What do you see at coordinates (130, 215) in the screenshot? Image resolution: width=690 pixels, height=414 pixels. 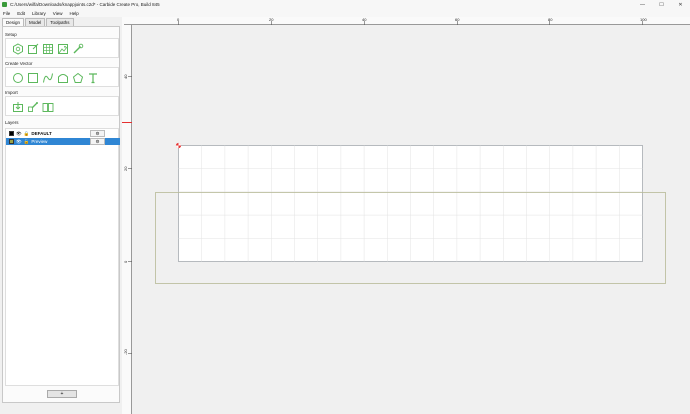 I see `ruler-ticks-left` at bounding box center [130, 215].